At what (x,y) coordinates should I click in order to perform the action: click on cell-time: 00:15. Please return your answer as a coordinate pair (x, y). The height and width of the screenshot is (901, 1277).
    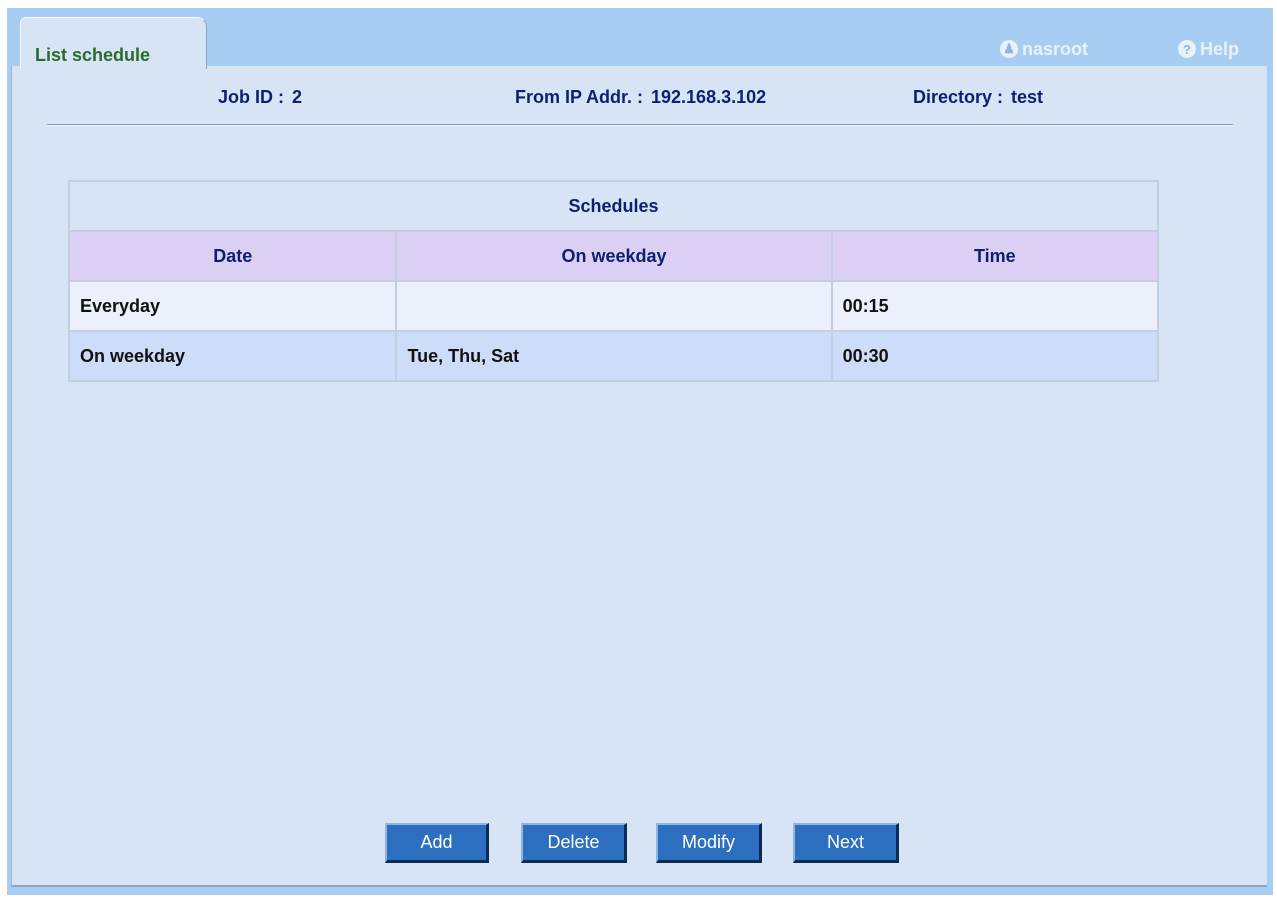
    Looking at the image, I should click on (995, 306).